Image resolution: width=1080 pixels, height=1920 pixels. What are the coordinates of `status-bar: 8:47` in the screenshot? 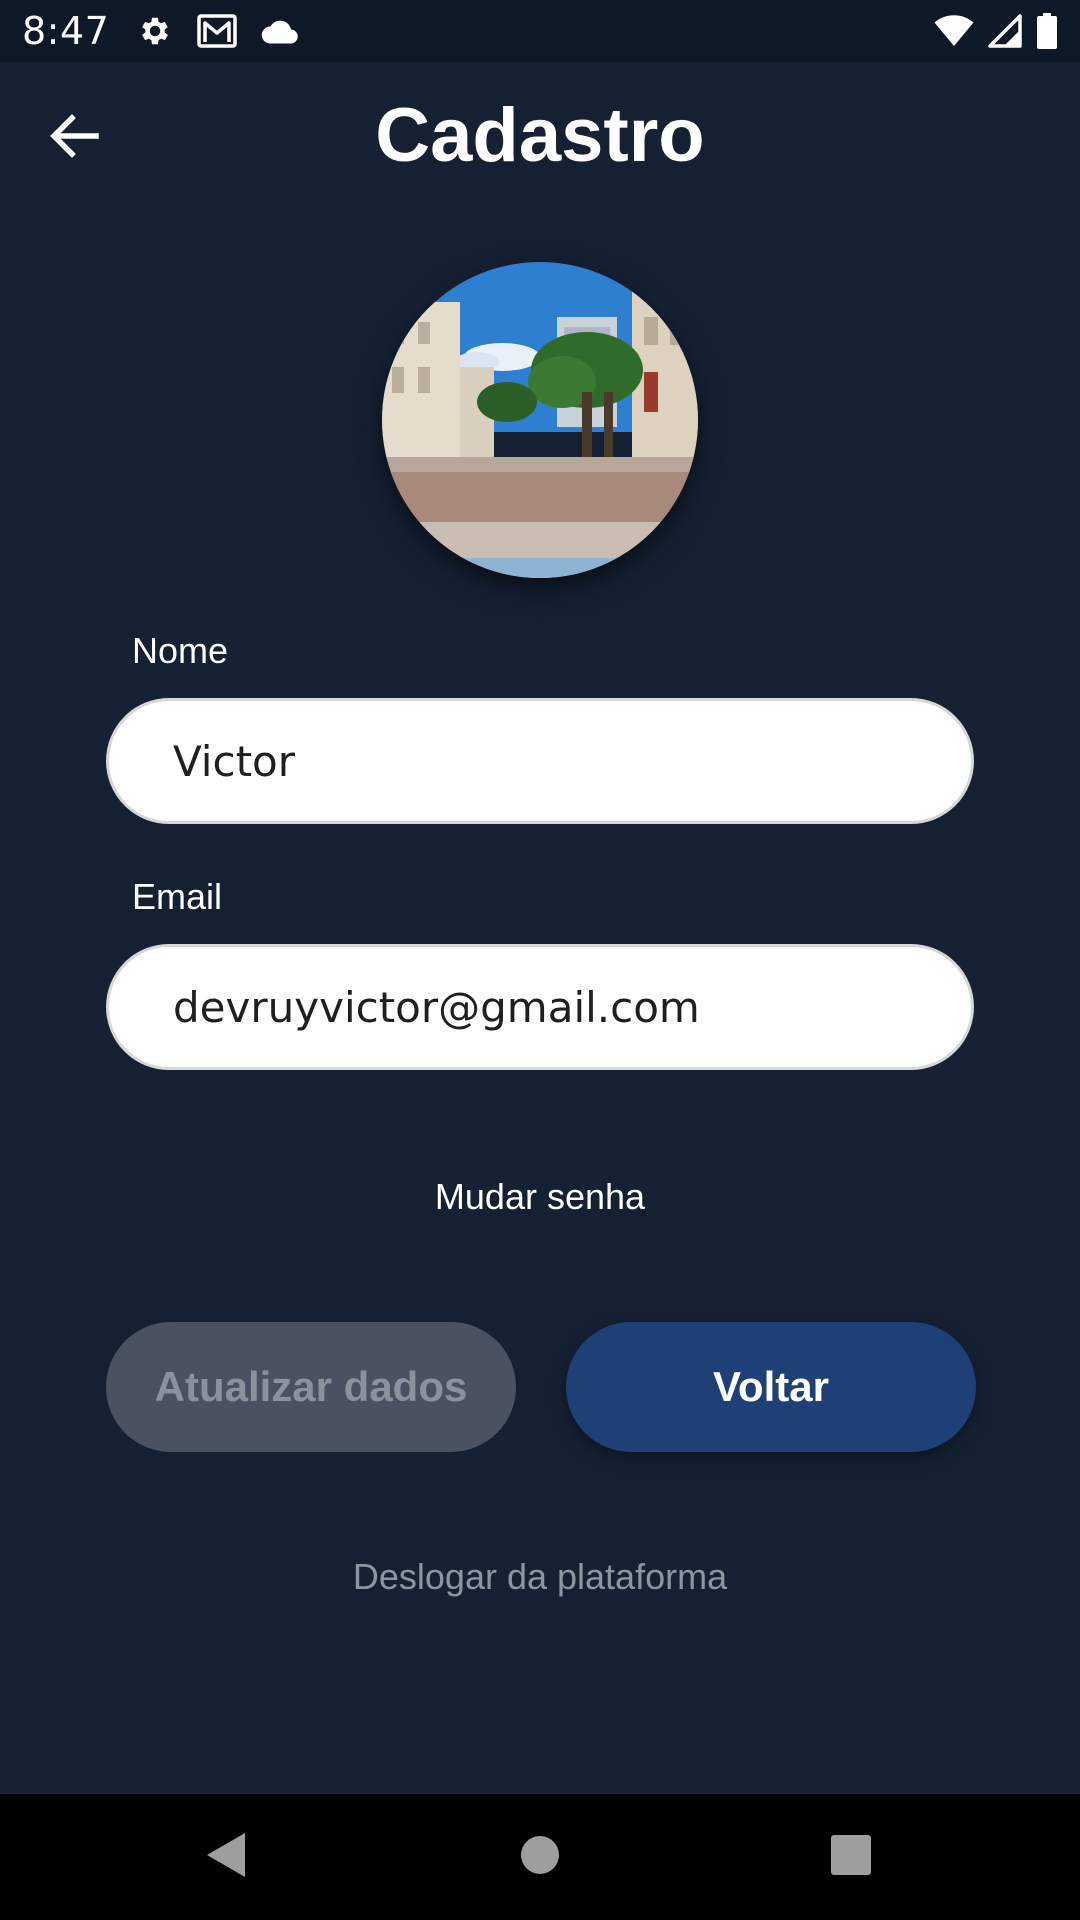 It's located at (540, 31).